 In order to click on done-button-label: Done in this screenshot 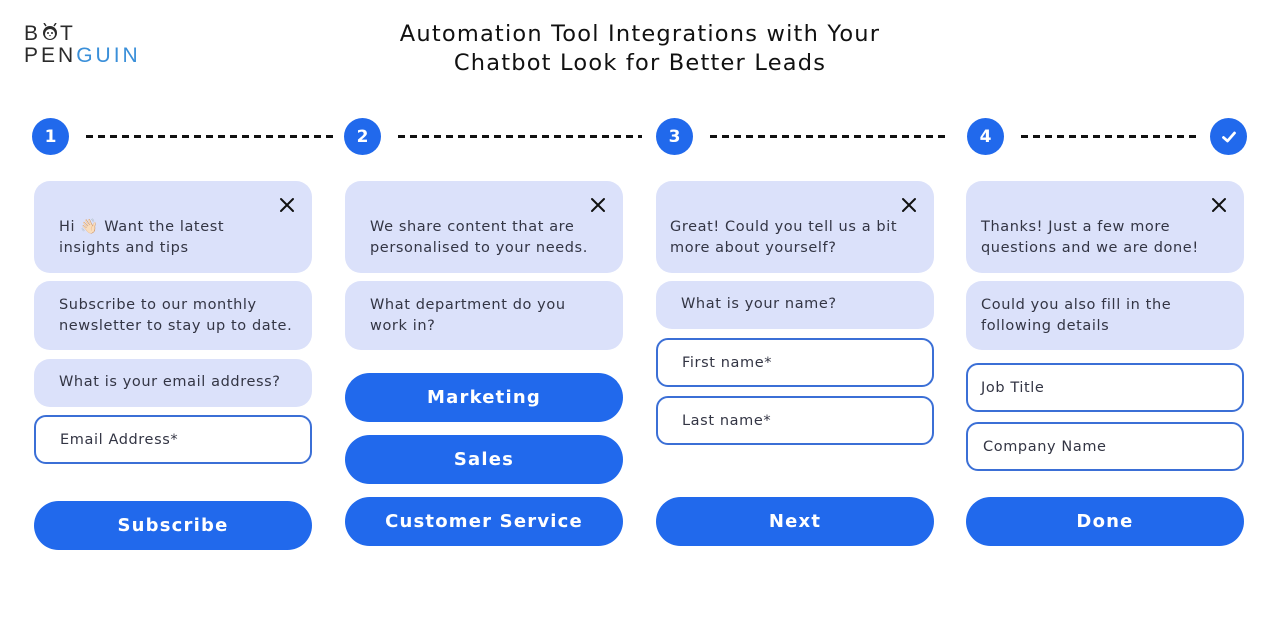, I will do `click(1105, 521)`.